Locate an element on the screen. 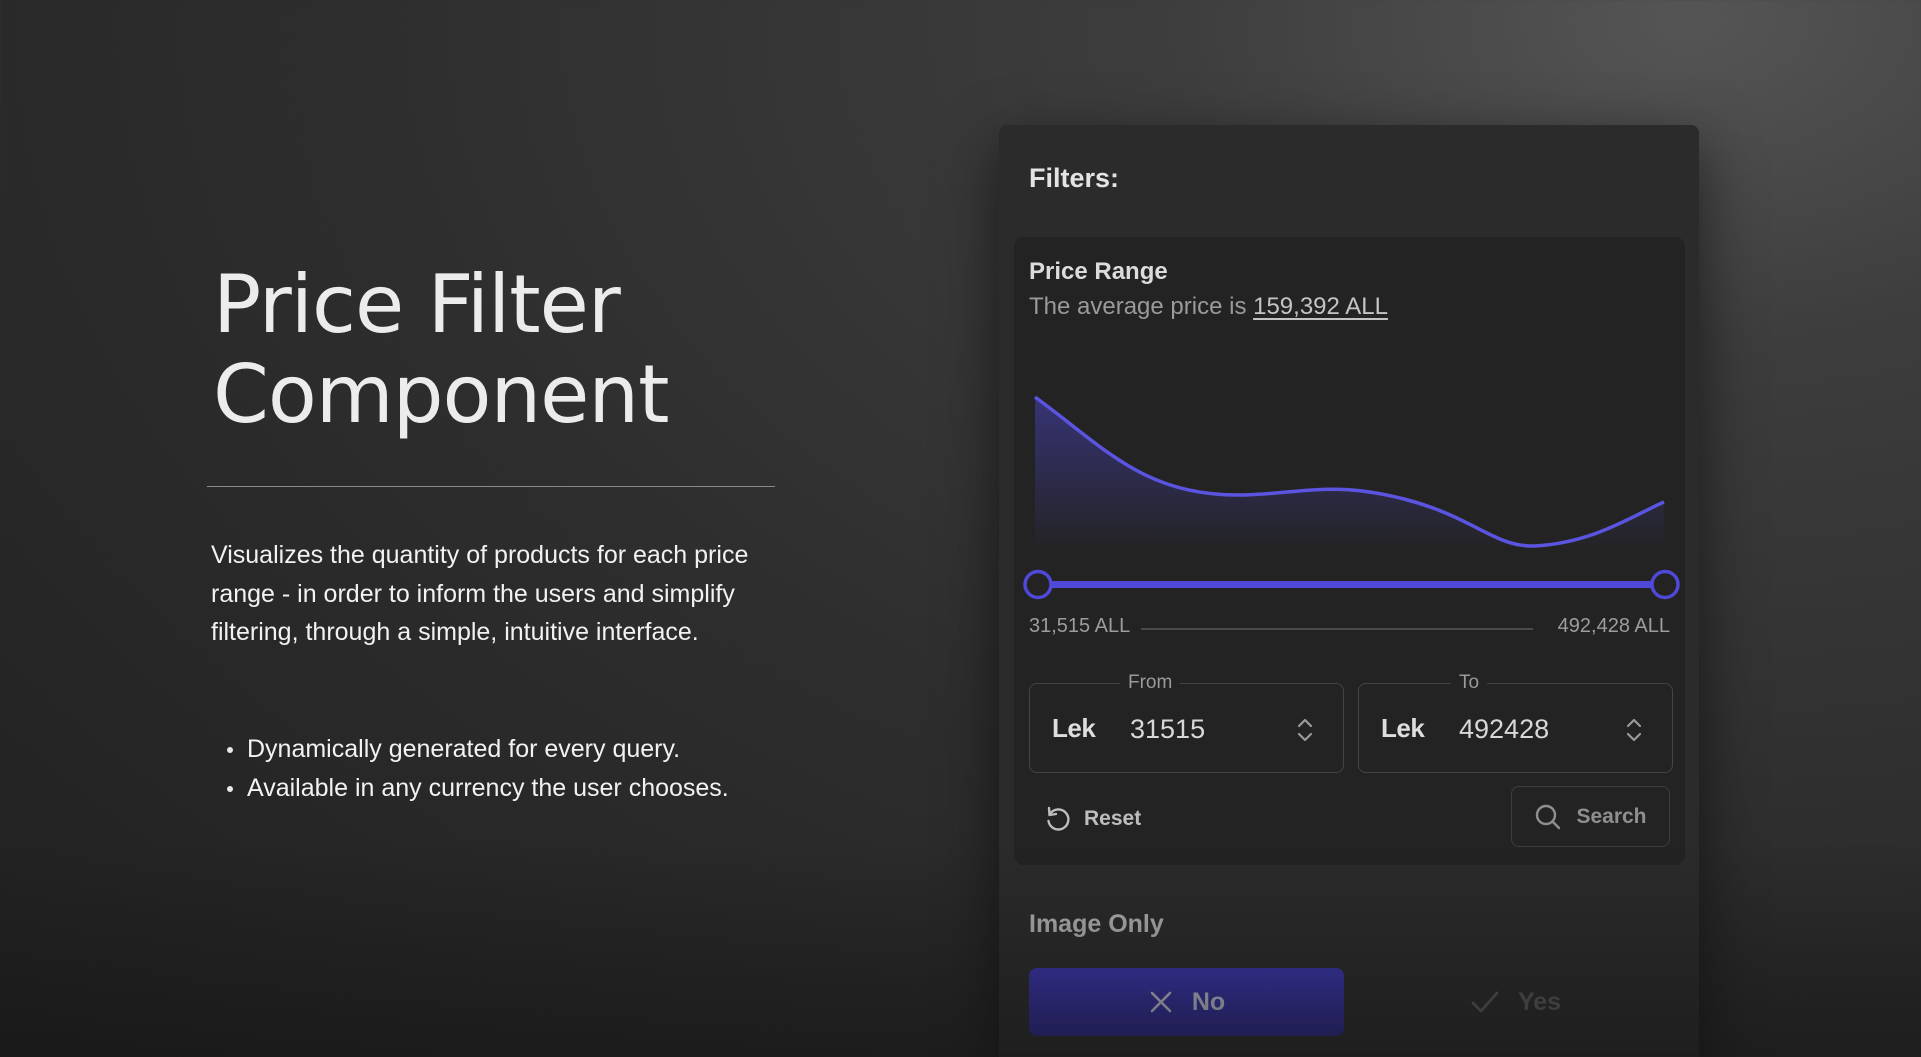  reset-icon is located at coordinates (1058, 818).